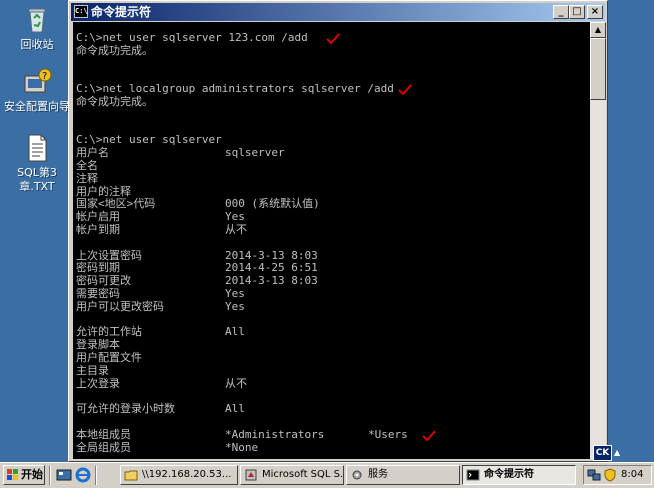  Describe the element at coordinates (333, 230) in the screenshot. I see `console-line: 帐户到期 从不` at that location.